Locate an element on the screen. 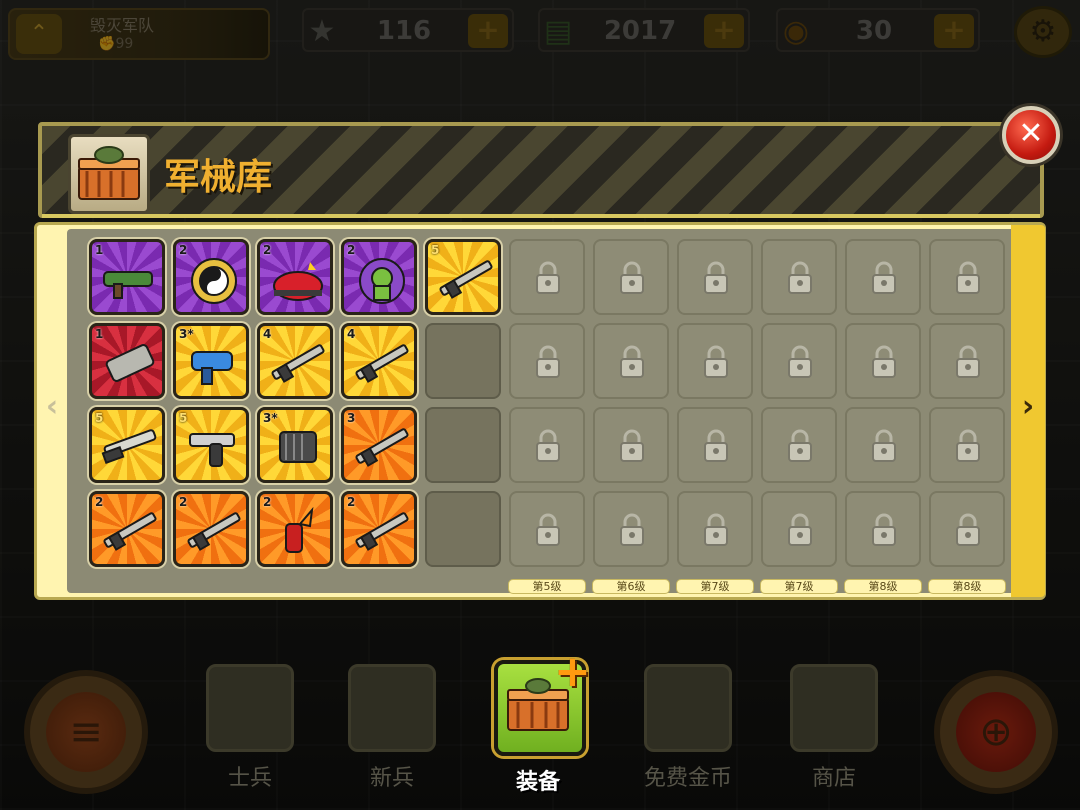 The image size is (1080, 810). cannon-barrel-icon is located at coordinates (130, 363).